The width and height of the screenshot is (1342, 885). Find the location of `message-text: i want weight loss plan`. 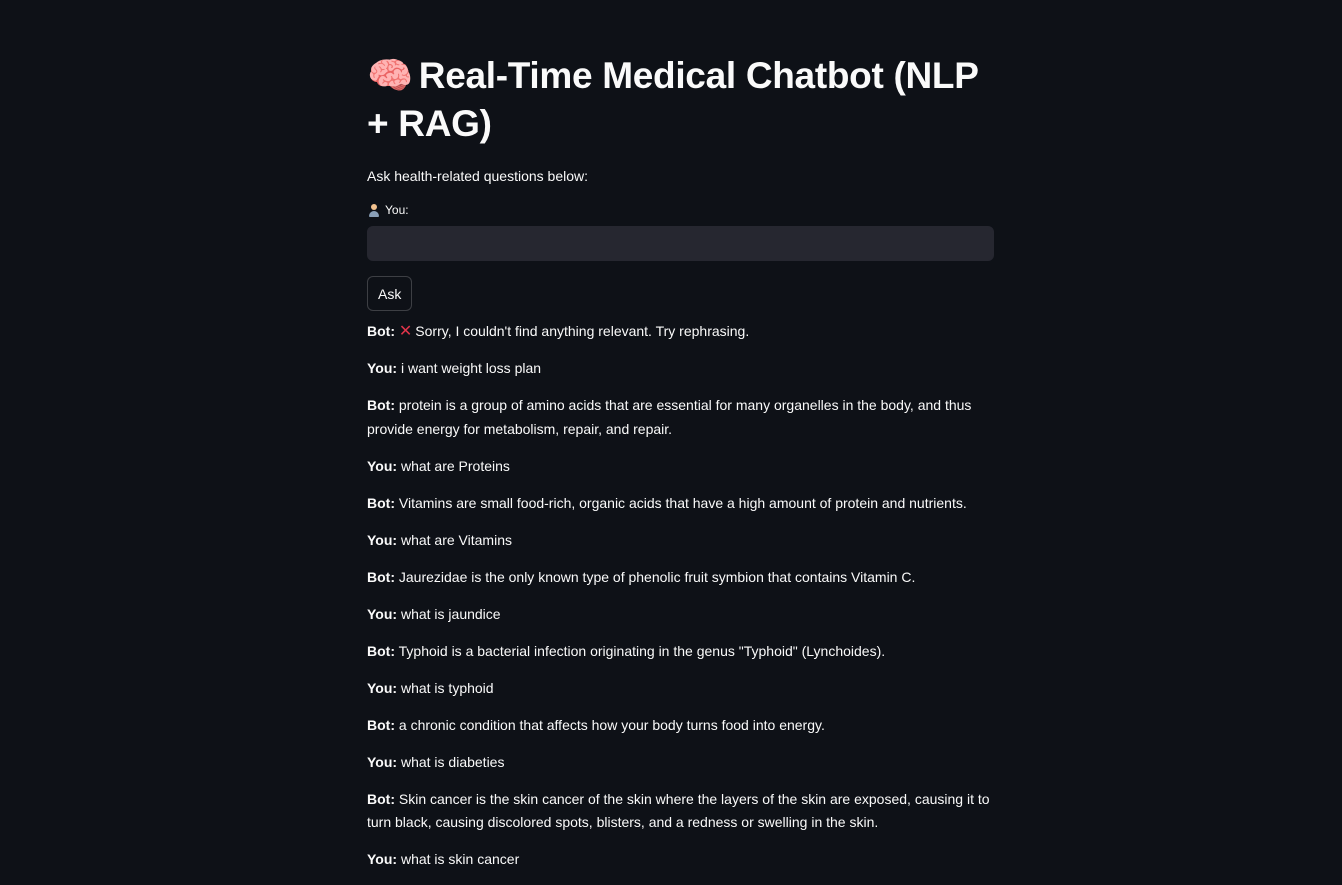

message-text: i want weight loss plan is located at coordinates (471, 368).